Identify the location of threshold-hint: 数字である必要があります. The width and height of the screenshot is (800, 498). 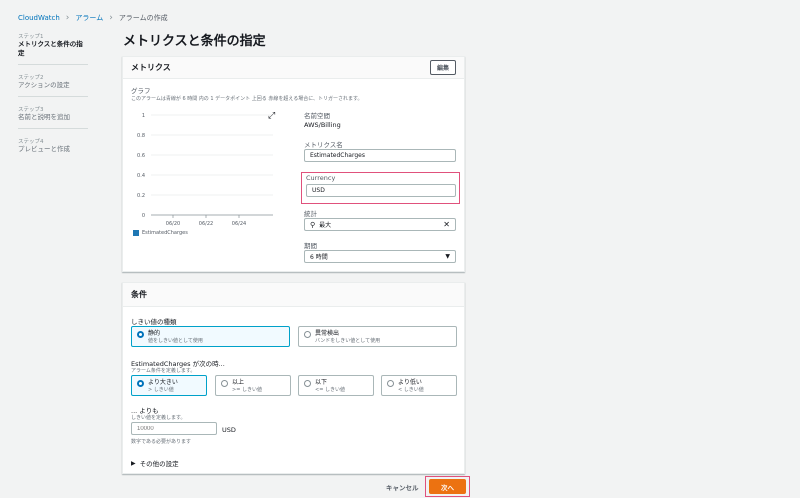
(161, 442).